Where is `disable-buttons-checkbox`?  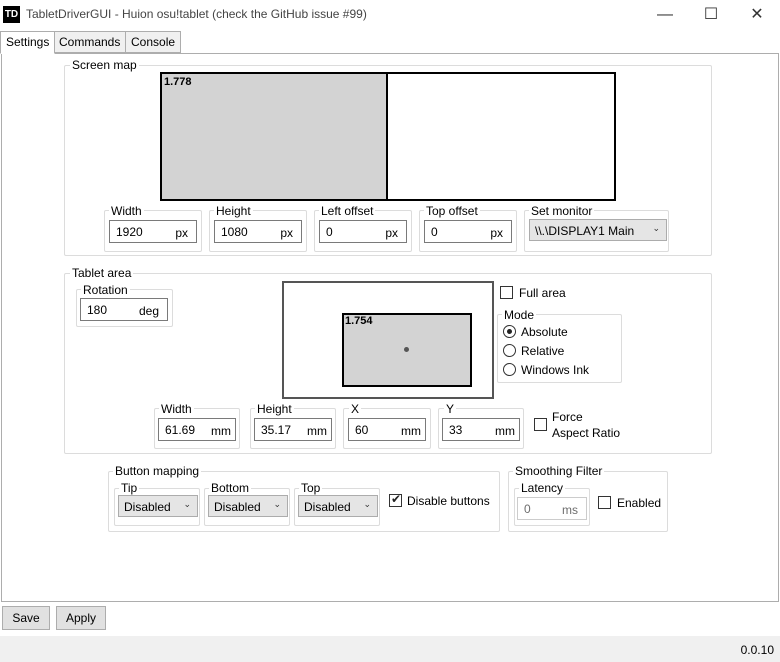
disable-buttons-checkbox is located at coordinates (395, 499).